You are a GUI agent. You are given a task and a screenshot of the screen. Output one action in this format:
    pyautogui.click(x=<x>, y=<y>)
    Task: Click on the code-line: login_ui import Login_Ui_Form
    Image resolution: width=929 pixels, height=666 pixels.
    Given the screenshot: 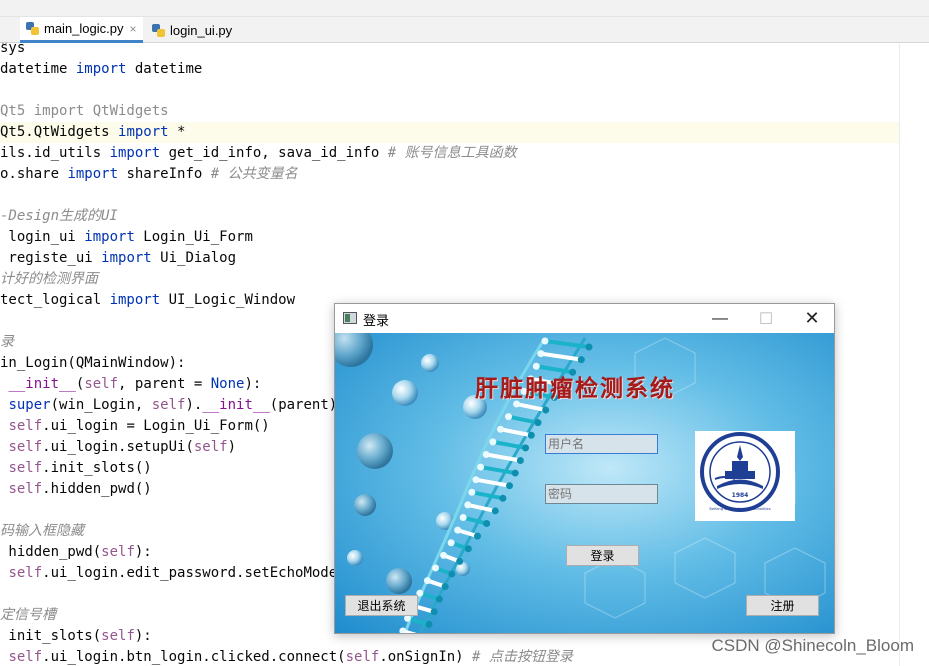 What is the action you would take?
    pyautogui.click(x=450, y=237)
    